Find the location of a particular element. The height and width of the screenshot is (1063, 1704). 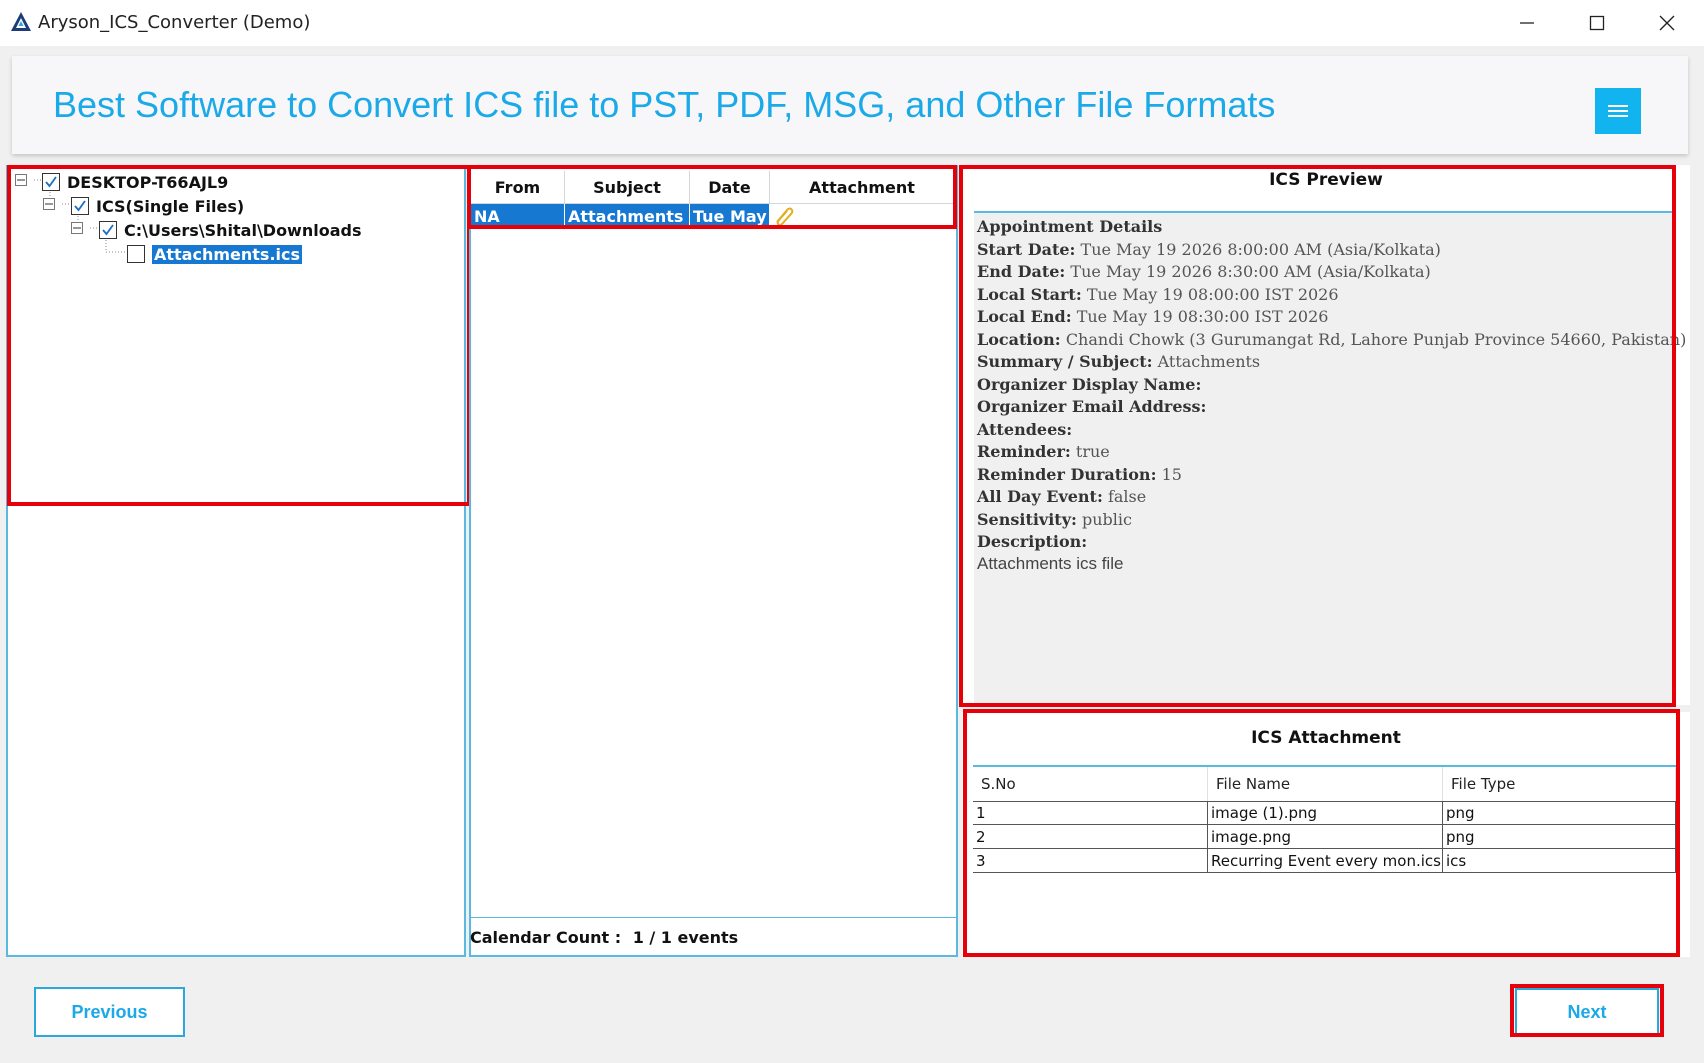

tree-item-label: Attachments.ics is located at coordinates (227, 254).